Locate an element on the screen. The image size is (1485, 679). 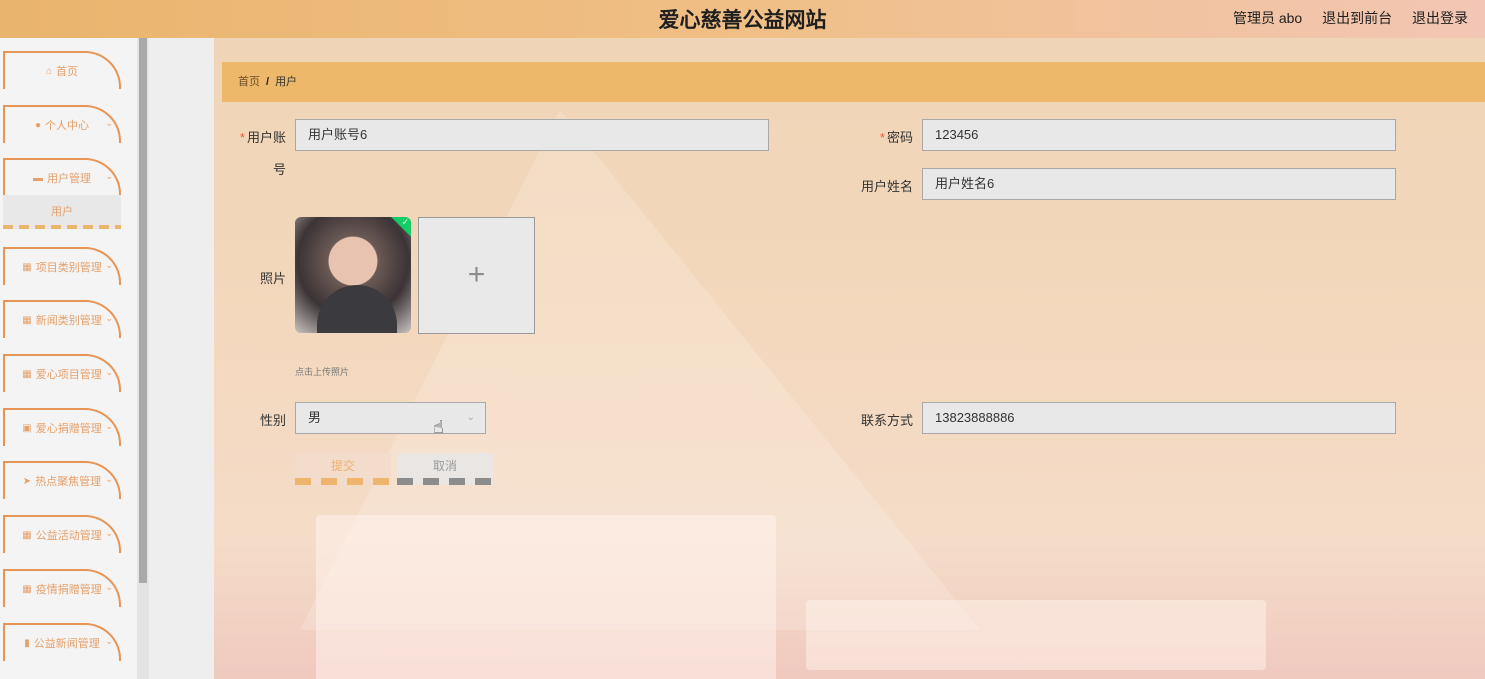
account-label-text: 用户账 is located at coordinates (266, 137).